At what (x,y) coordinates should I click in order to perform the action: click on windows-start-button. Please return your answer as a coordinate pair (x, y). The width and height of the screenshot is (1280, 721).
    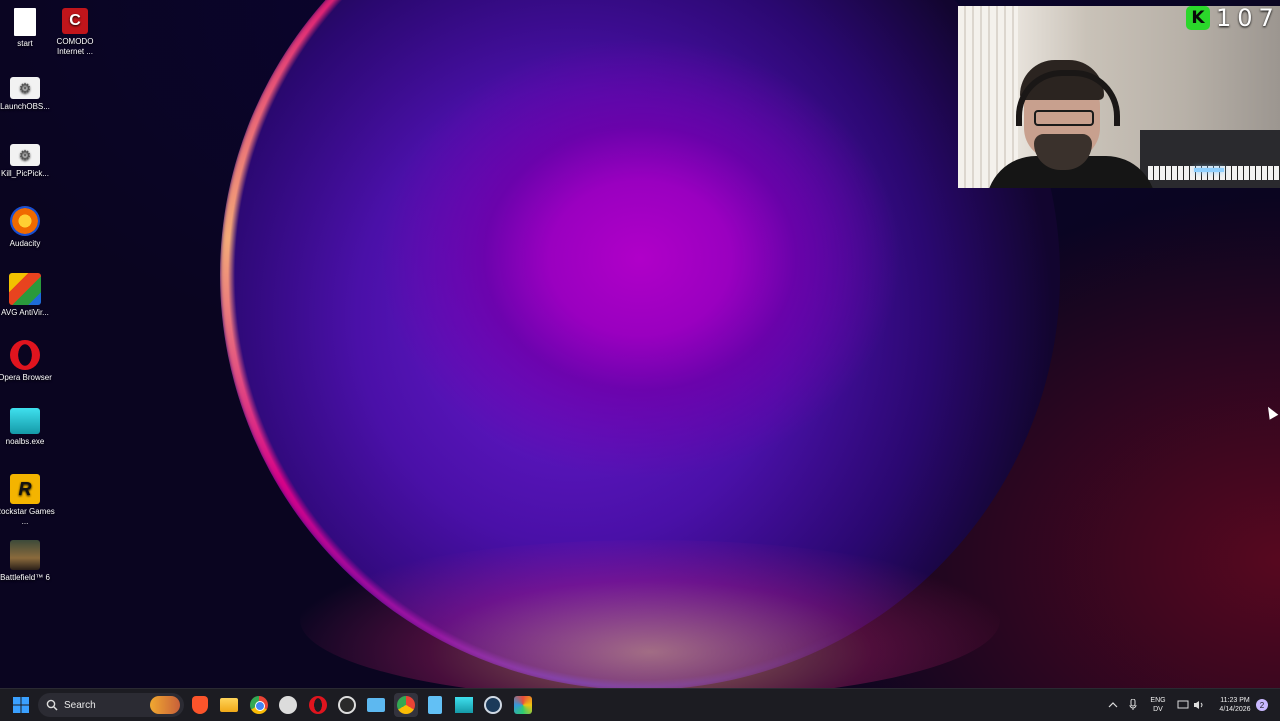
    Looking at the image, I should click on (21, 705).